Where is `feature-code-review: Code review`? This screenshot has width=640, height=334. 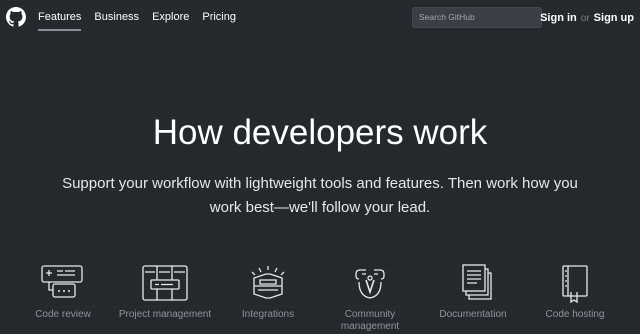
feature-code-review: Code review is located at coordinates (63, 292).